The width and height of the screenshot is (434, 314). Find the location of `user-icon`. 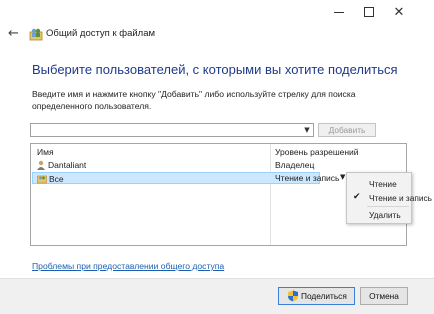

user-icon is located at coordinates (41, 165).